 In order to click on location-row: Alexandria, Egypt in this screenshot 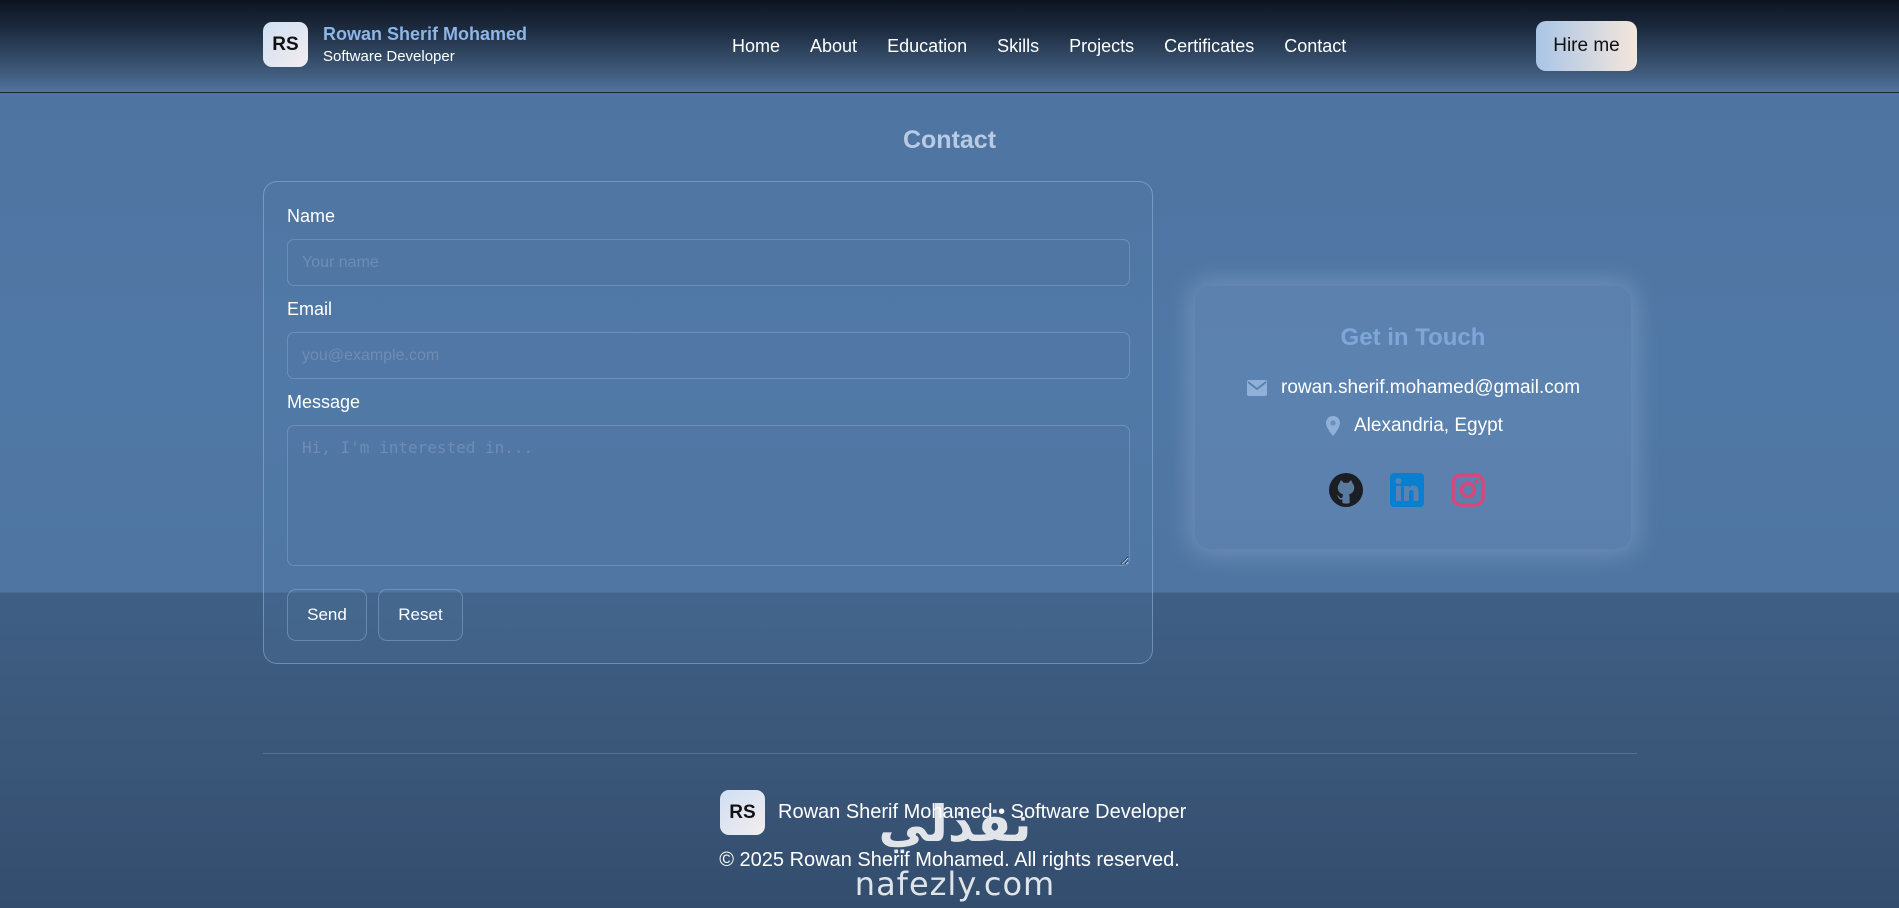, I will do `click(1414, 426)`.